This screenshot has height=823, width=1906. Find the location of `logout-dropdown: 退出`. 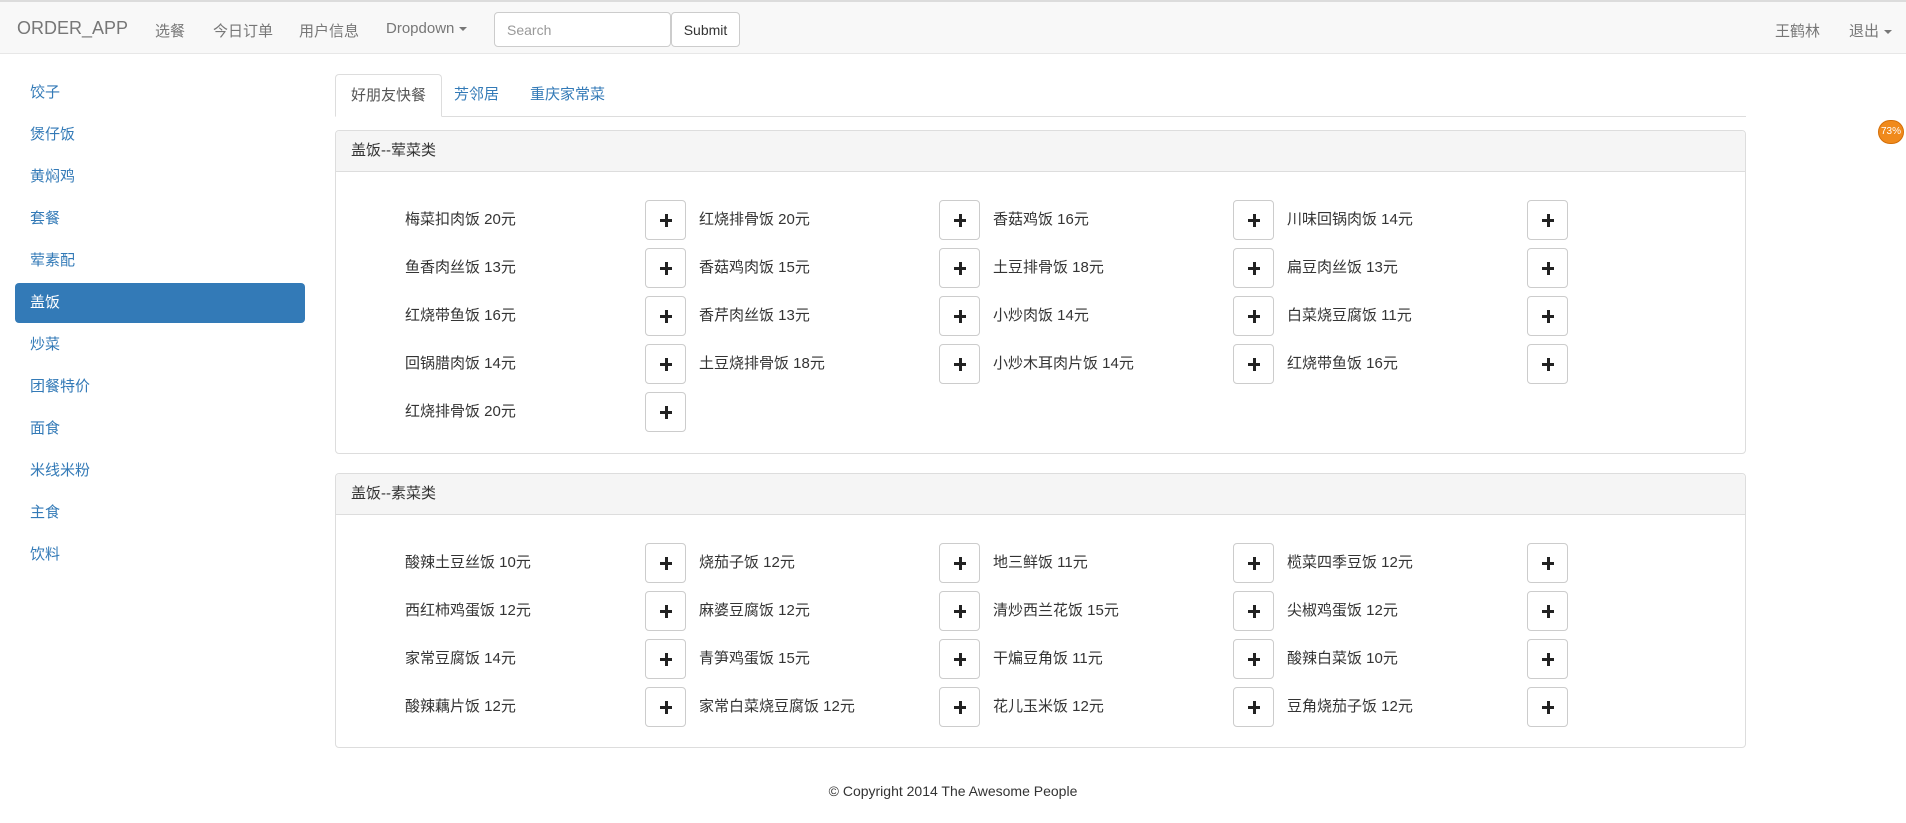

logout-dropdown: 退出 is located at coordinates (1871, 30).